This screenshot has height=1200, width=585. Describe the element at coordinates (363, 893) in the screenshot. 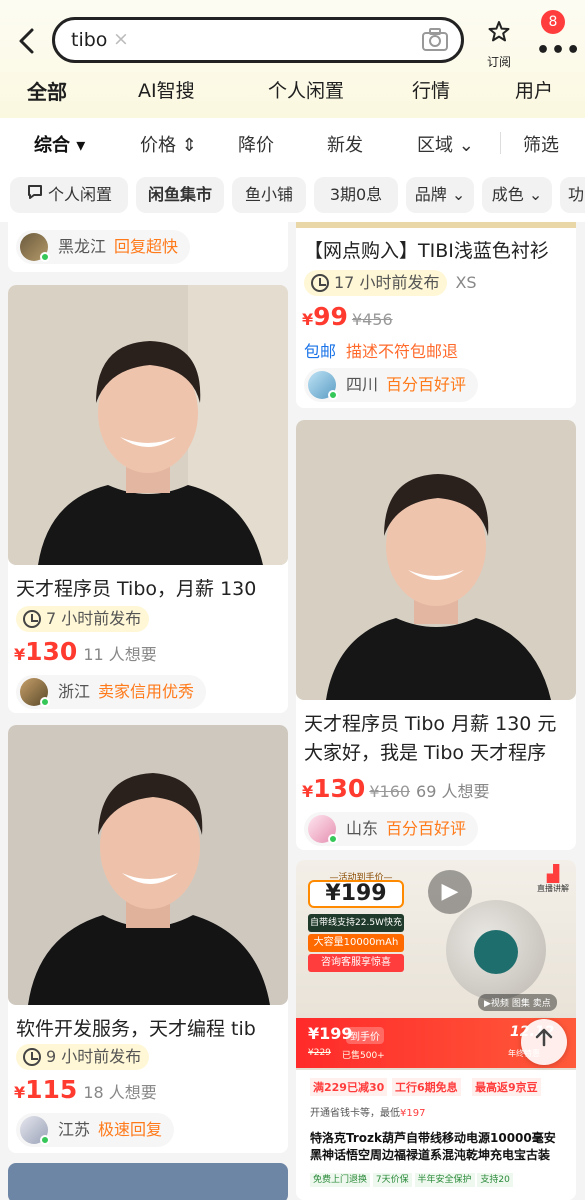

I see `ad-big-price-value: 199` at that location.